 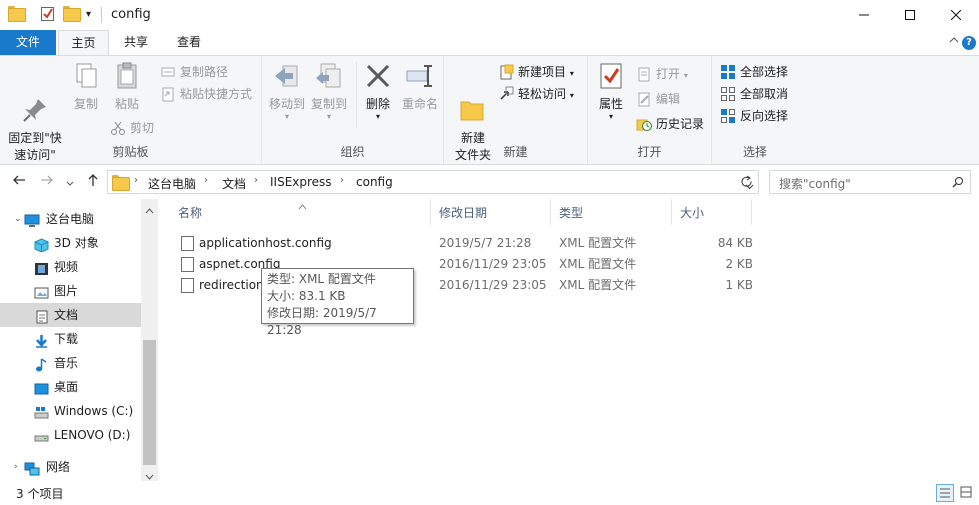 What do you see at coordinates (433, 182) in the screenshot?
I see `address-bar: › 这台电脑 › 文档 › IISExpress › config` at bounding box center [433, 182].